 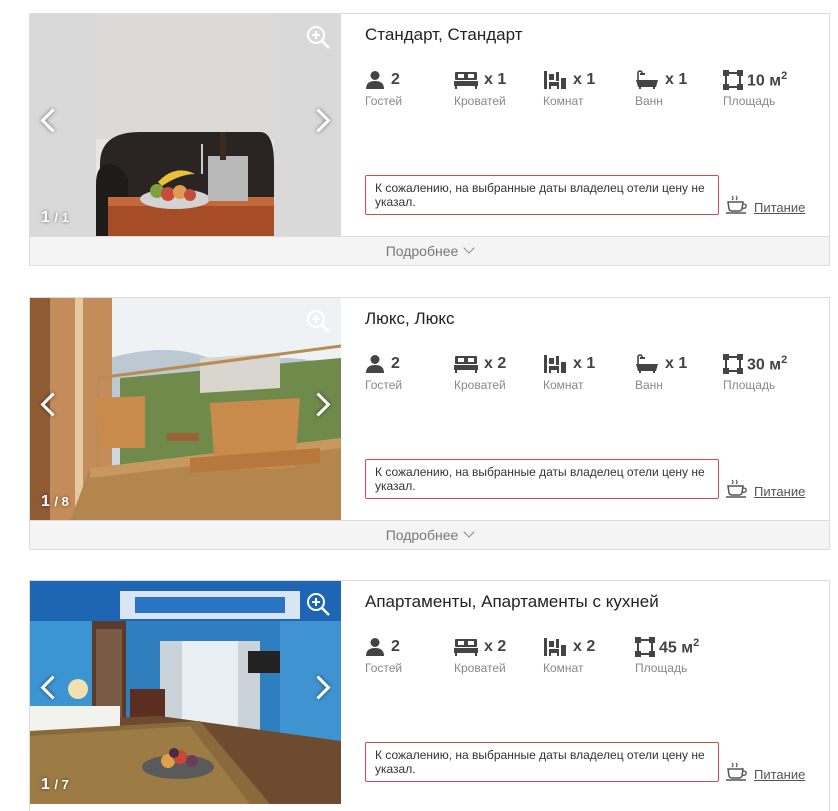 What do you see at coordinates (480, 88) in the screenshot?
I see `feature-beds: x 1 Кроватей` at bounding box center [480, 88].